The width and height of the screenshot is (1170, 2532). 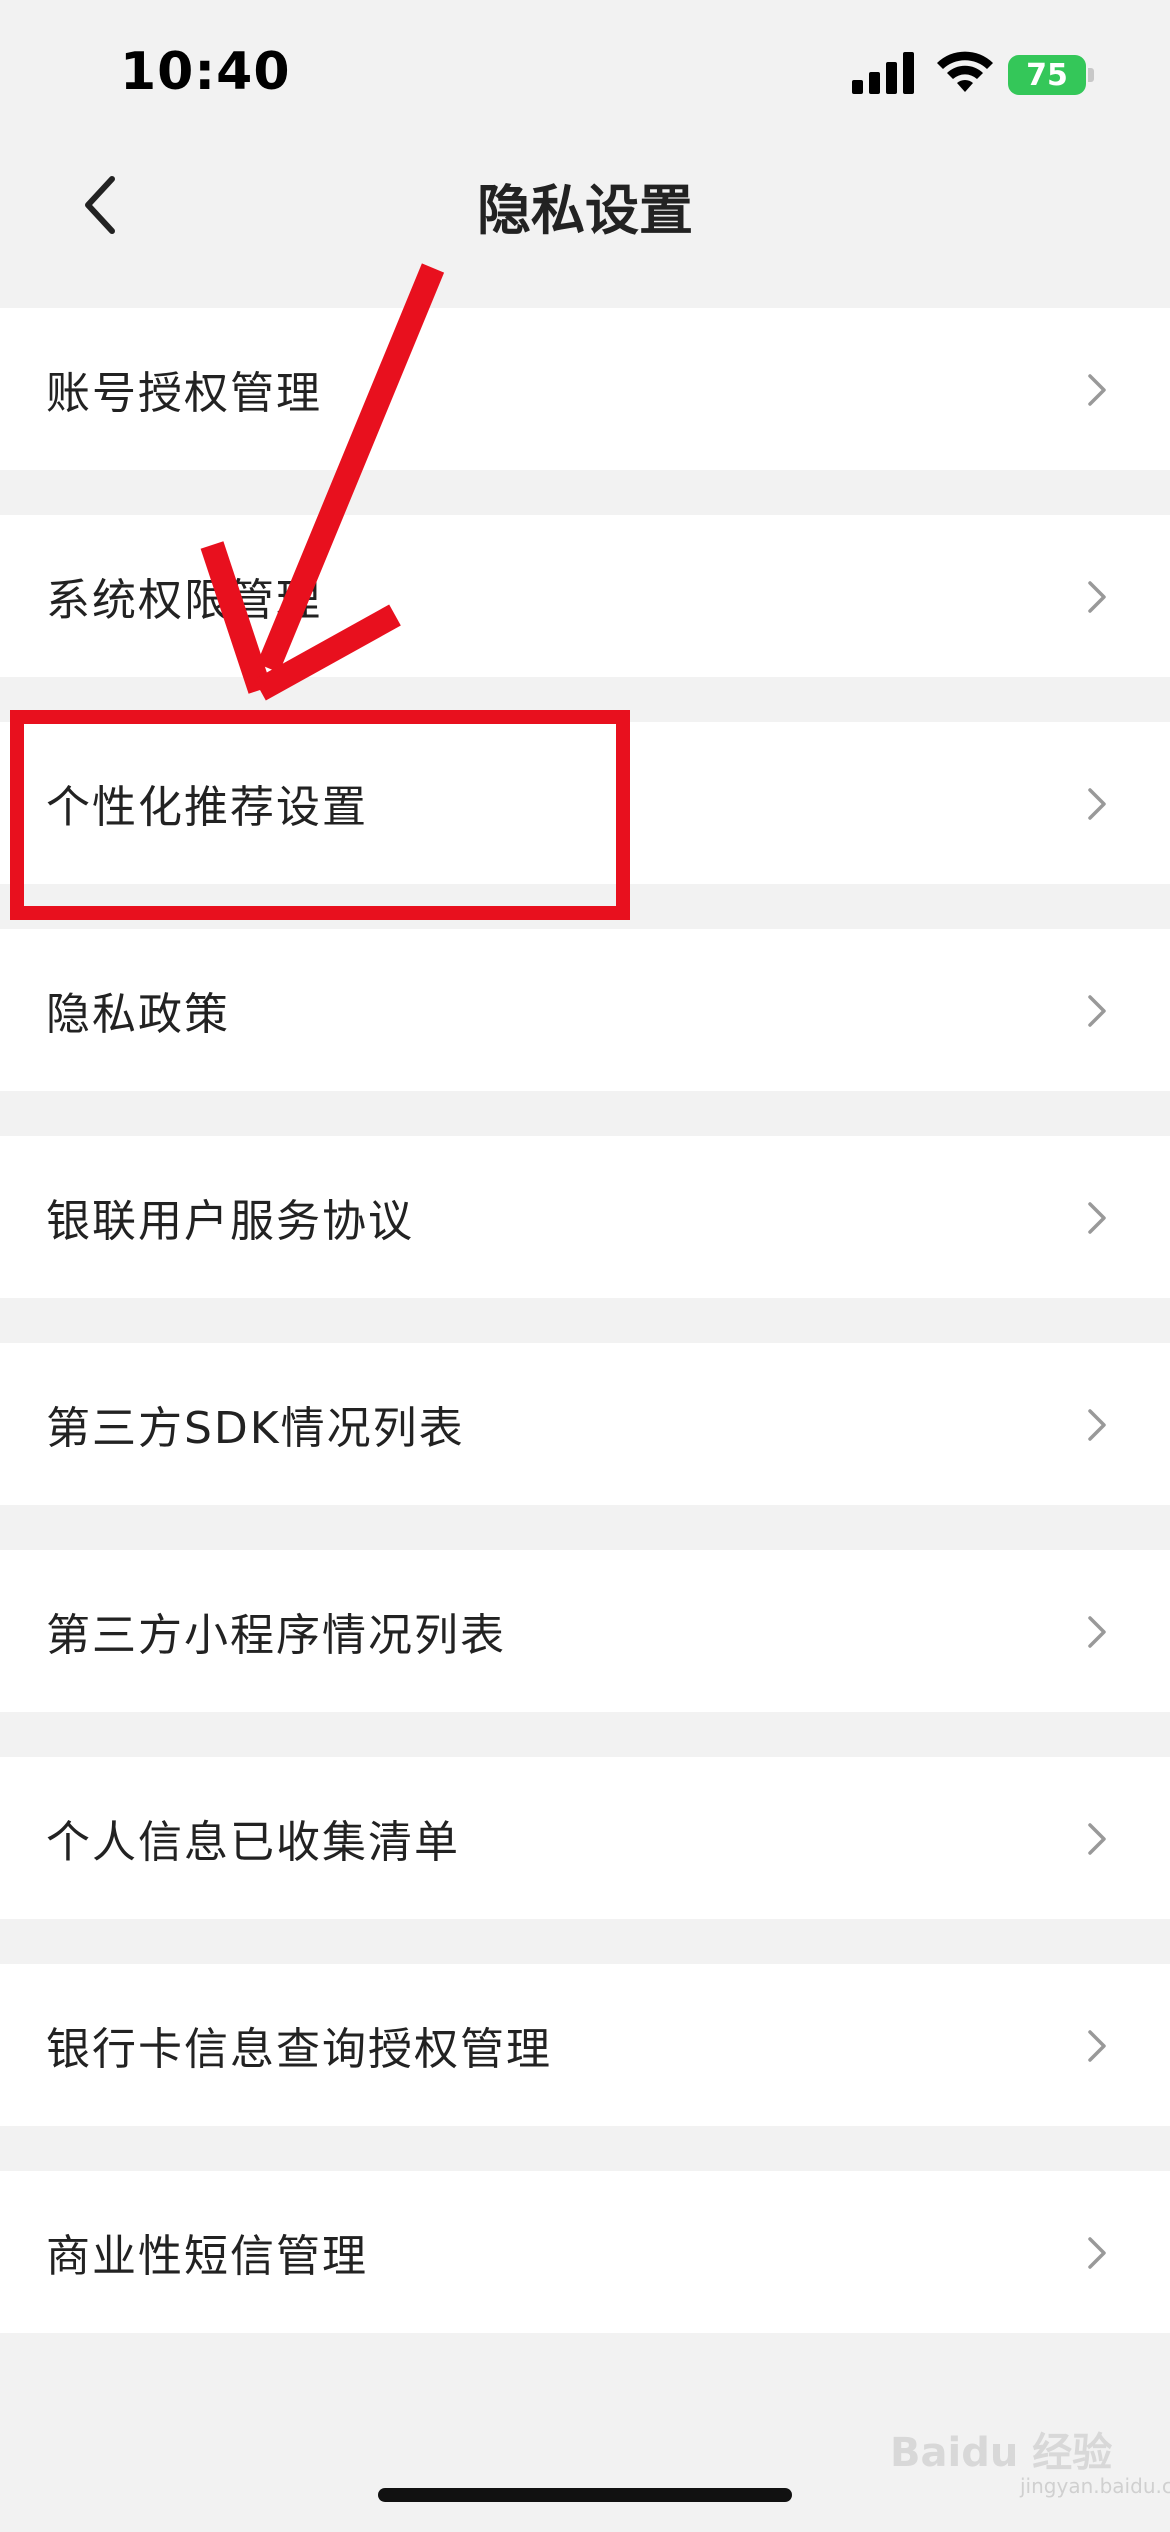 What do you see at coordinates (585, 1631) in the screenshot?
I see `list-item-third-party-mini-programs: 第三方小程序情况列表` at bounding box center [585, 1631].